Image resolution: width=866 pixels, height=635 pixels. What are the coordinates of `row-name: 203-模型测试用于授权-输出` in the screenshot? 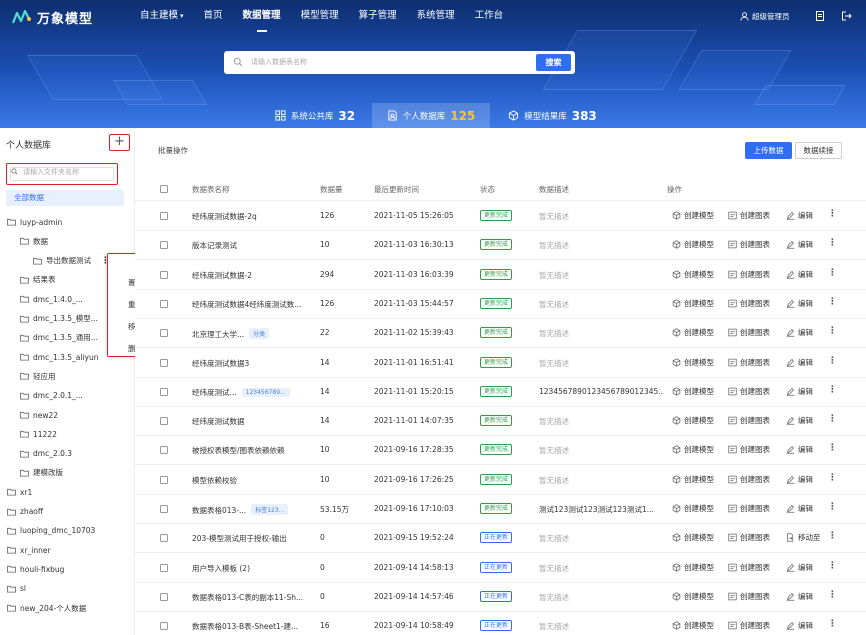 It's located at (254, 538).